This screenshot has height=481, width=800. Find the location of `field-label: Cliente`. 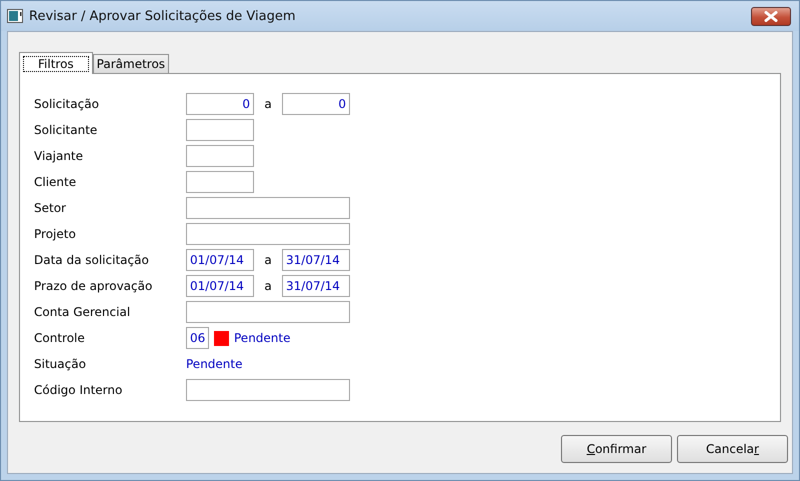

field-label: Cliente is located at coordinates (56, 182).